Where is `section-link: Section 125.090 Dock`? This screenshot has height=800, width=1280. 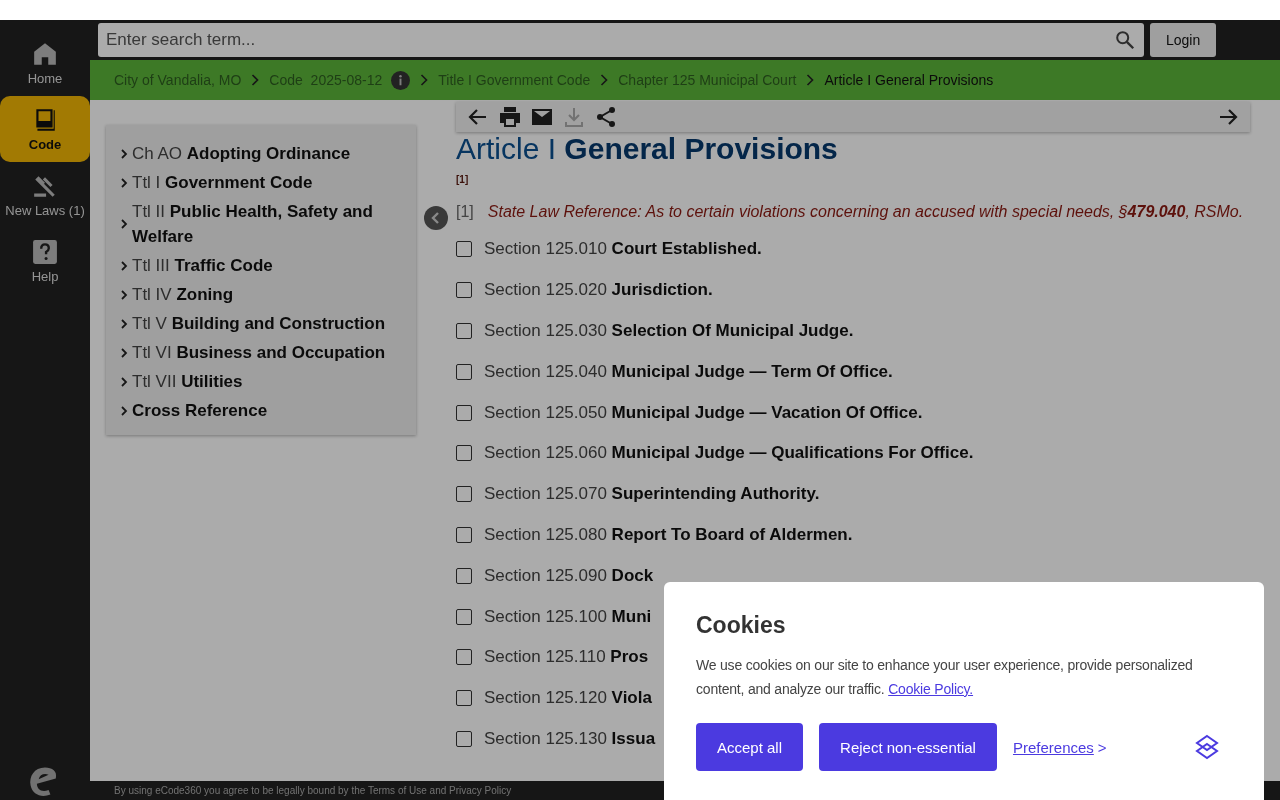
section-link: Section 125.090 Dock is located at coordinates (569, 575).